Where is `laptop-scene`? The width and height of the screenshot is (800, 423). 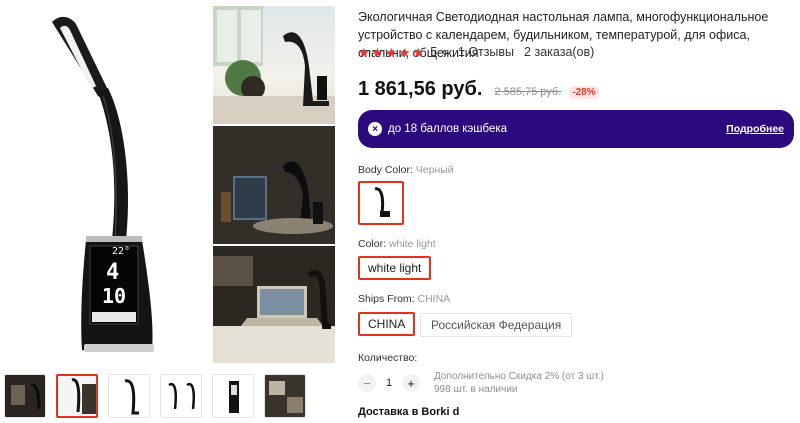 laptop-scene is located at coordinates (274, 304).